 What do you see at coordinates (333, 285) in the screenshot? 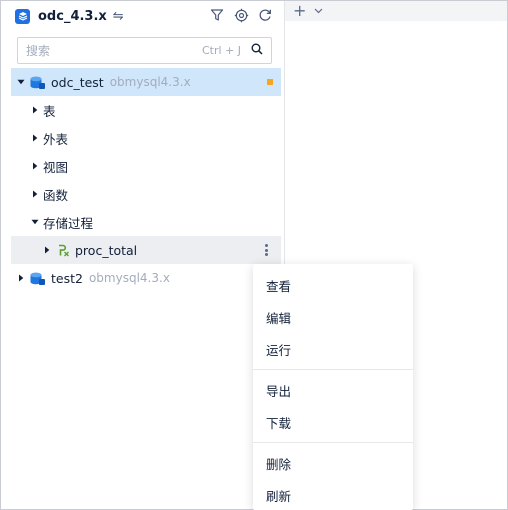
I see `menu-item-view: 查看` at bounding box center [333, 285].